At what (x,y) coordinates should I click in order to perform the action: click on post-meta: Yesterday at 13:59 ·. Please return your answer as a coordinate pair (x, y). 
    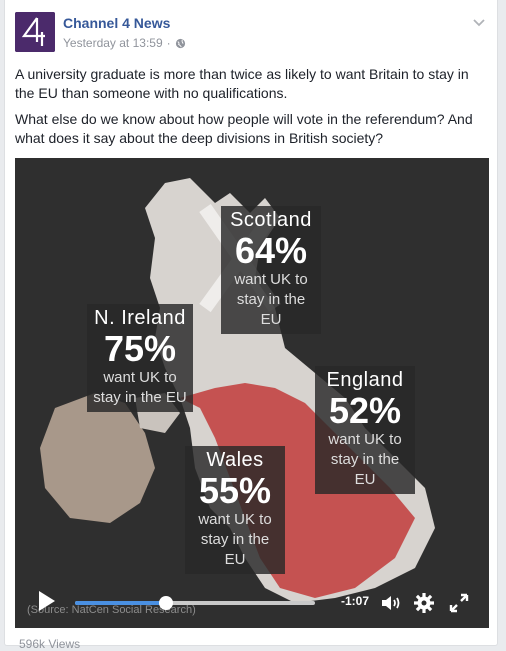
    Looking at the image, I should click on (124, 43).